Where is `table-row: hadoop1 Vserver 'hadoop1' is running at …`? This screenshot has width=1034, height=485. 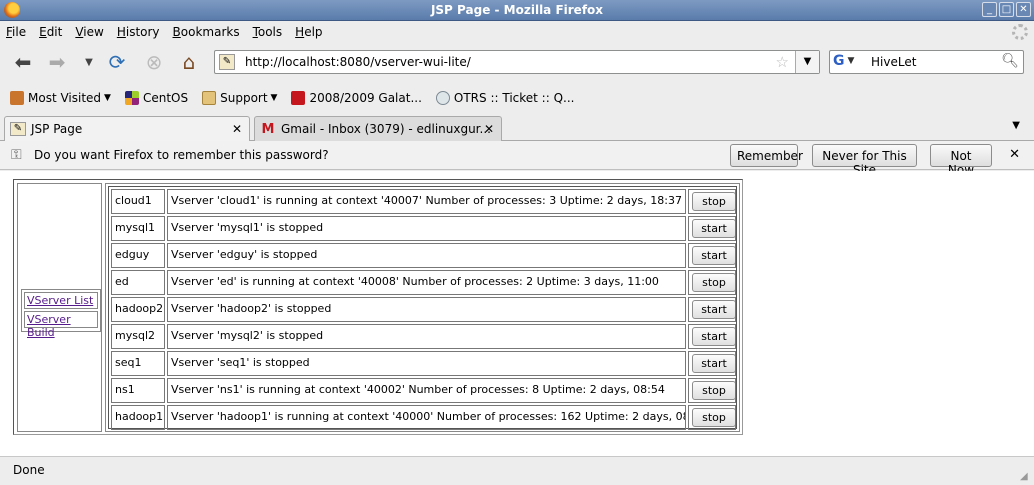 table-row: hadoop1 Vserver 'hadoop1' is running at … is located at coordinates (423, 417).